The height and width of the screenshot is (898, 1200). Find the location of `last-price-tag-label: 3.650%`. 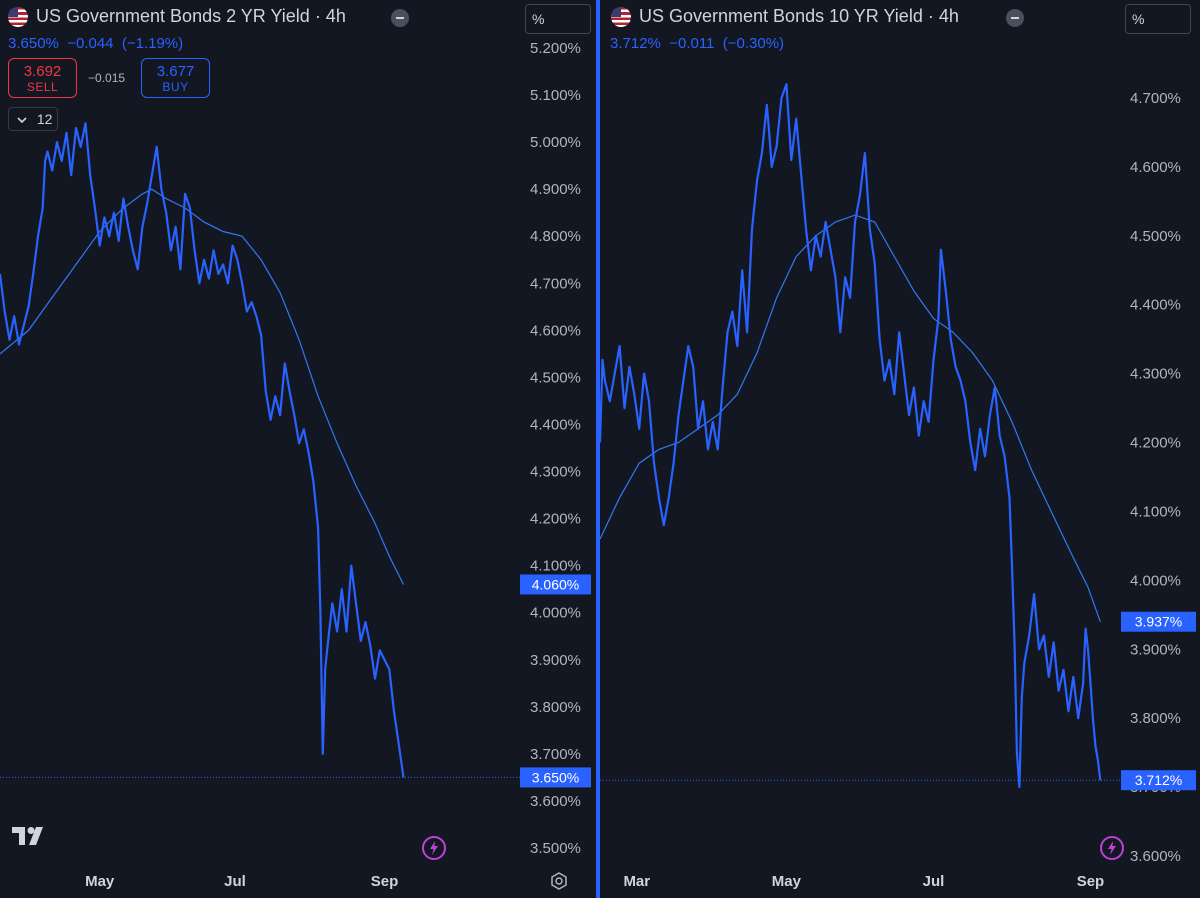

last-price-tag-label: 3.650% is located at coordinates (555, 777).